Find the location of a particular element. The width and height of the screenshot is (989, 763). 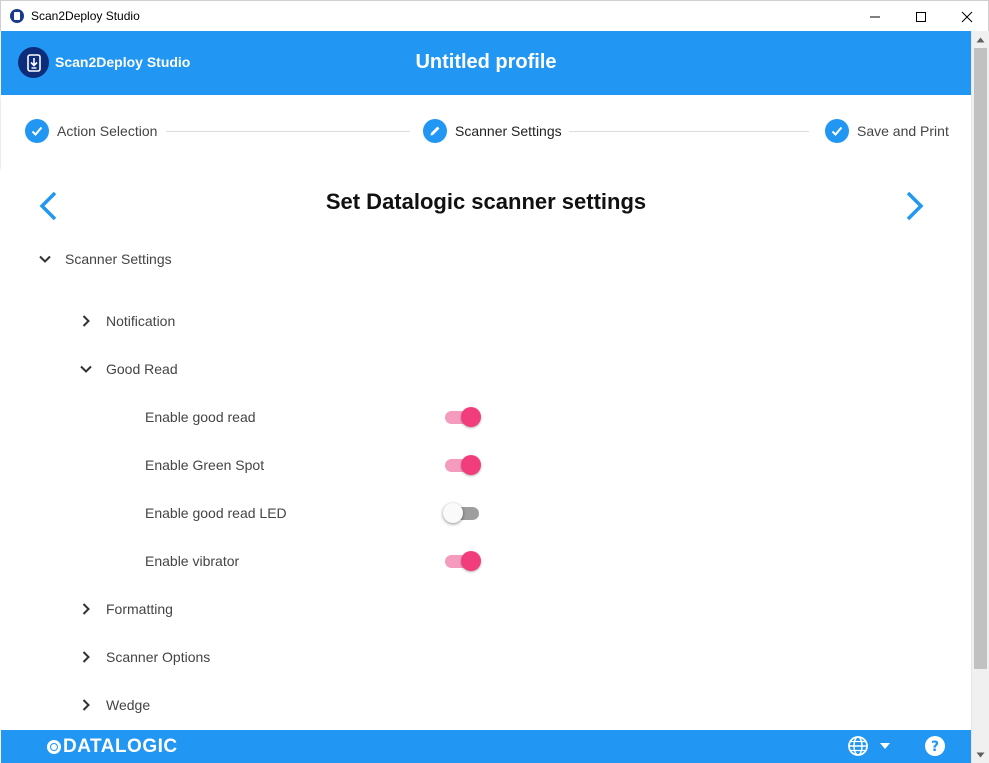

step-scanner-settings: Scanner Settings is located at coordinates (492, 131).